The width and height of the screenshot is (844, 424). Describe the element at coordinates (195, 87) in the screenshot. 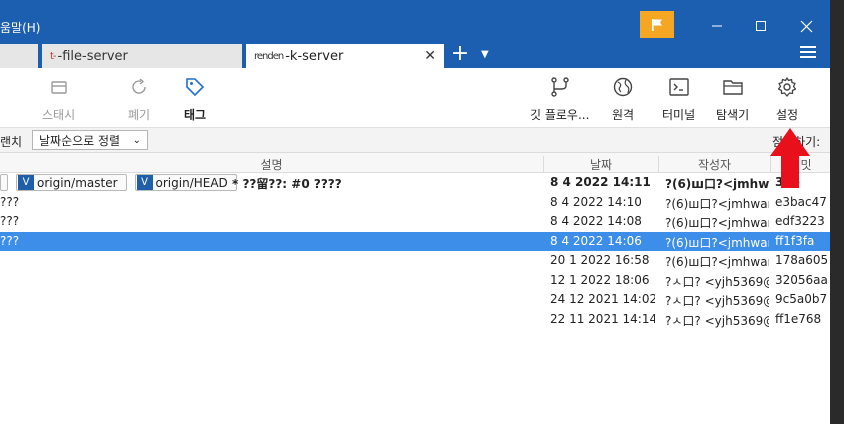

I see `tag-icon` at that location.